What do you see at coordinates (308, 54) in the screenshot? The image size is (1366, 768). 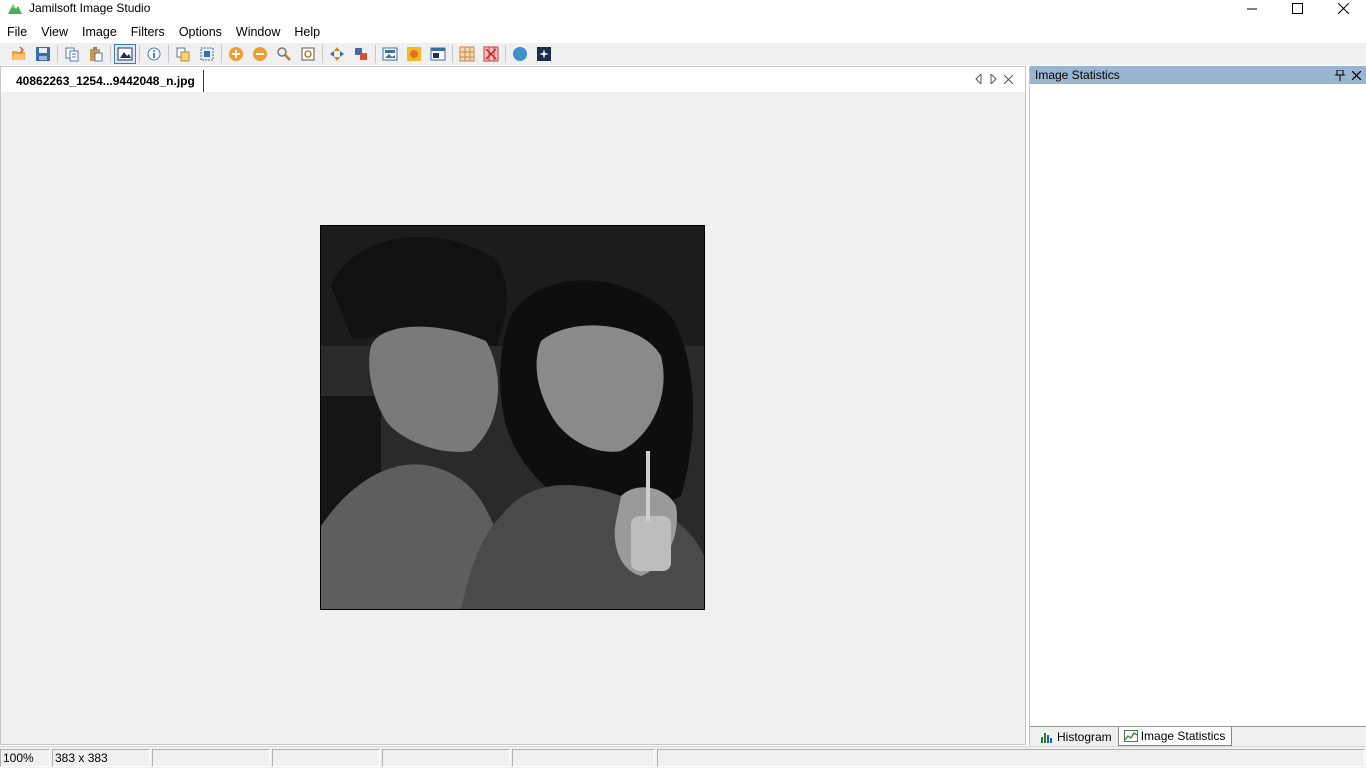 I see `fit-button` at bounding box center [308, 54].